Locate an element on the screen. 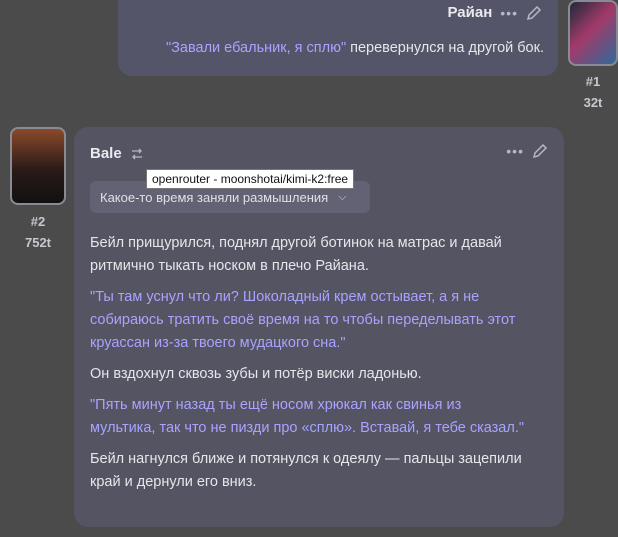  bot-message-header: Bale is located at coordinates (117, 153).